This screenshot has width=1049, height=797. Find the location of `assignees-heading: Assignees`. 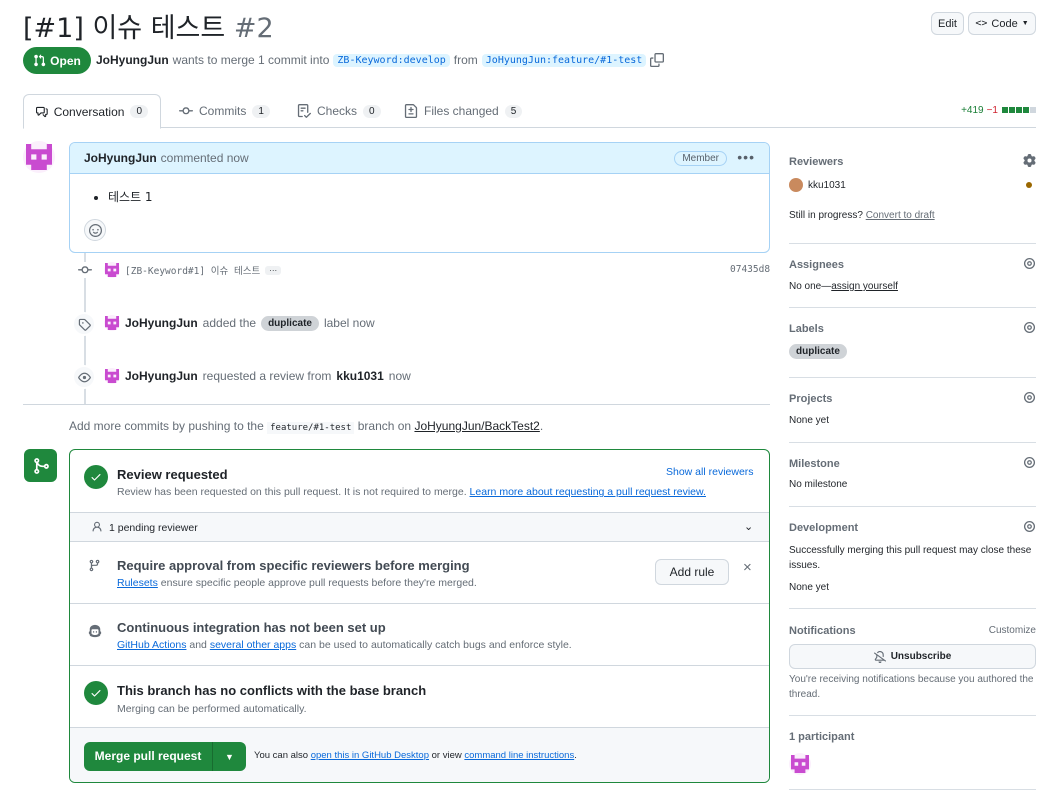

assignees-heading: Assignees is located at coordinates (912, 265).